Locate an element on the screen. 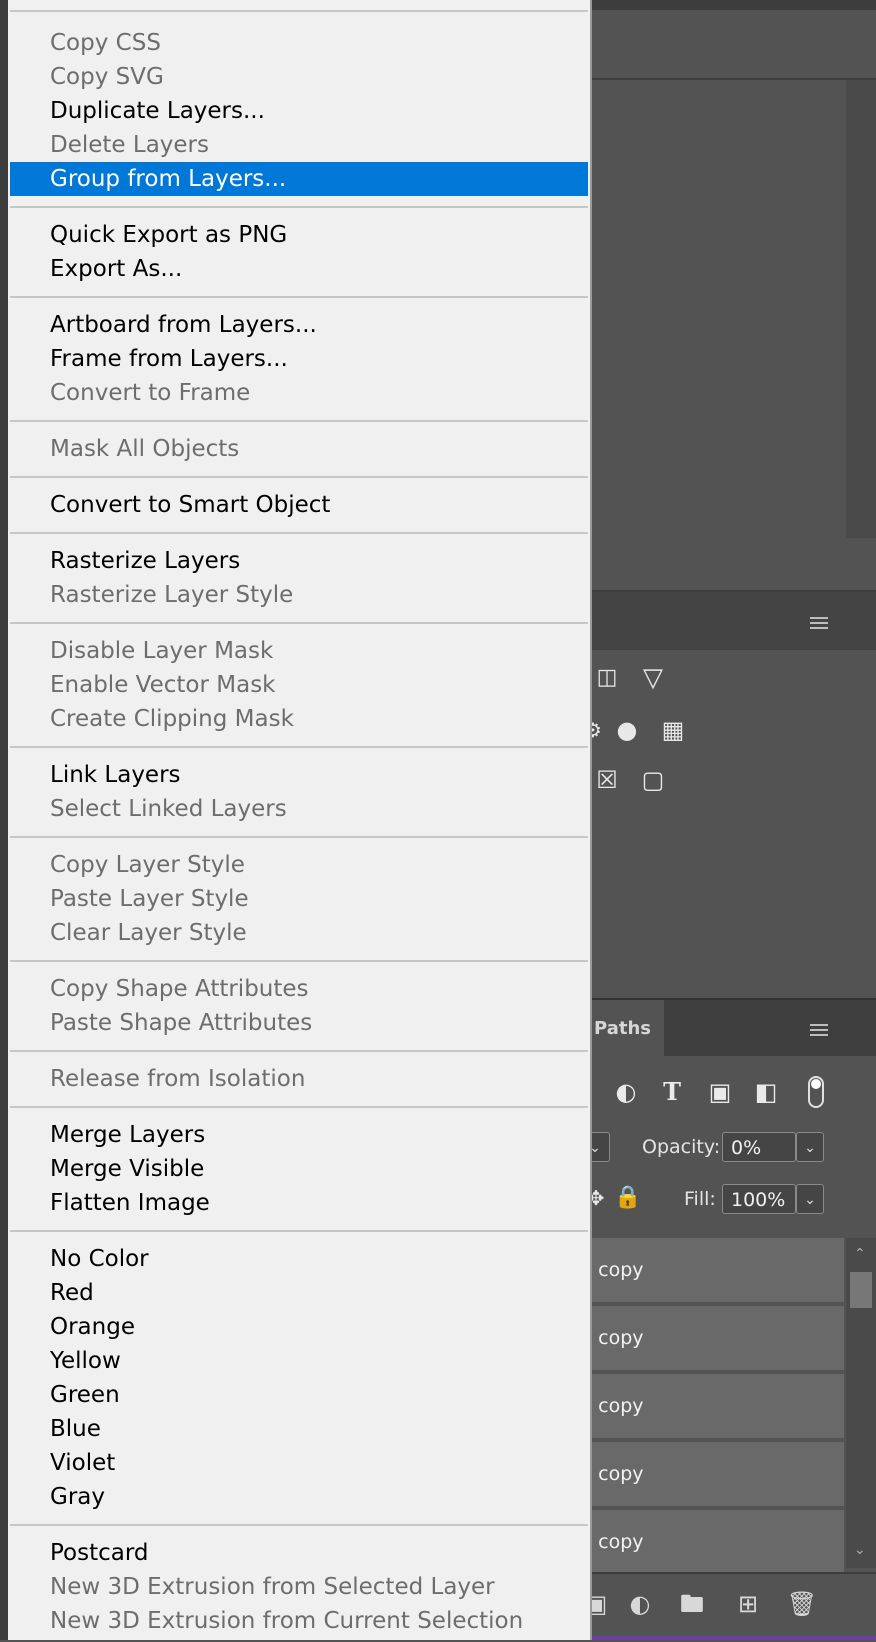  fill-label: Fill: is located at coordinates (700, 1199).